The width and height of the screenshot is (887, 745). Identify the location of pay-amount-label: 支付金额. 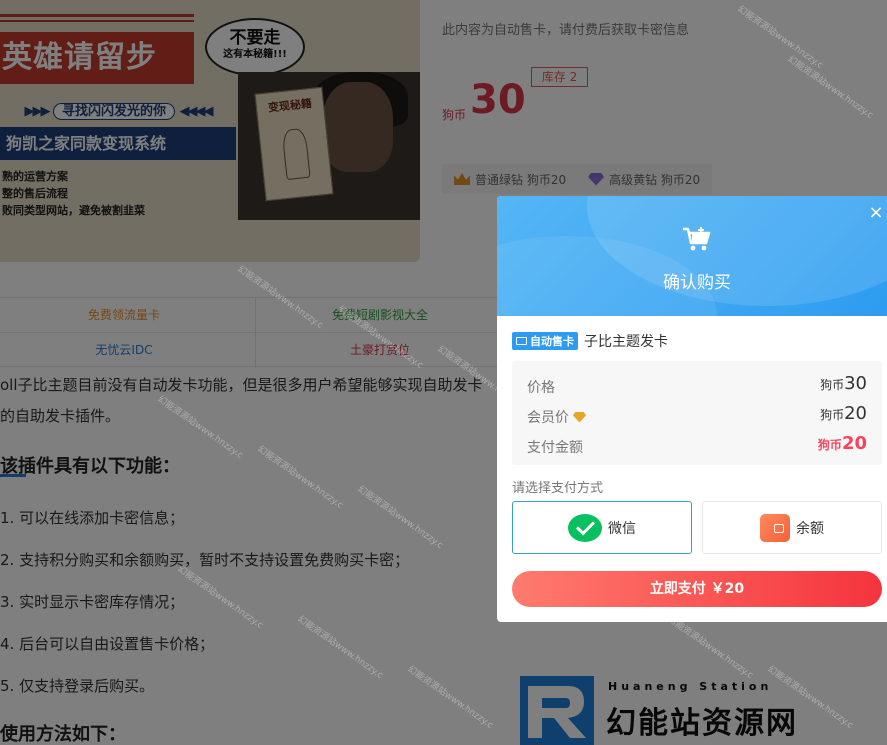
(555, 448).